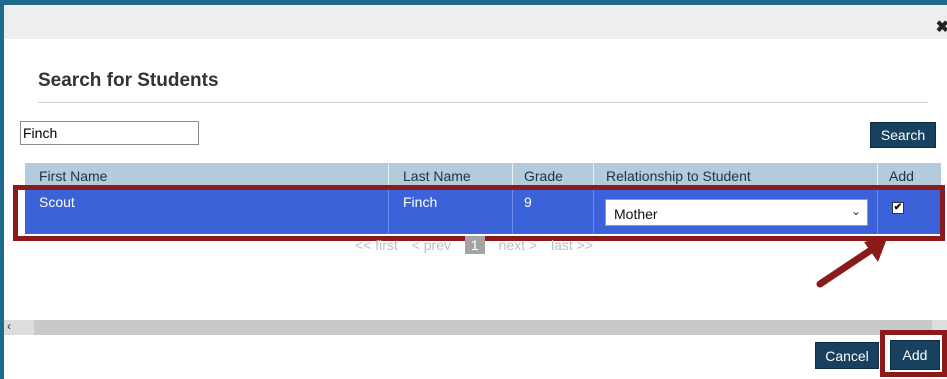  I want to click on annotation-arrow-icon, so click(852, 262).